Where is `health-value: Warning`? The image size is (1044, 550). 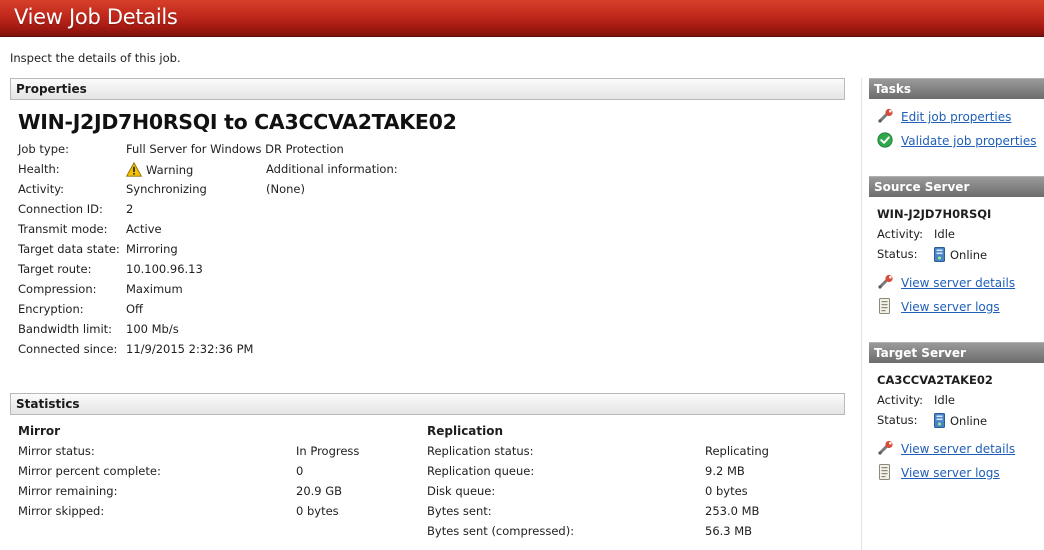
health-value: Warning is located at coordinates (159, 170).